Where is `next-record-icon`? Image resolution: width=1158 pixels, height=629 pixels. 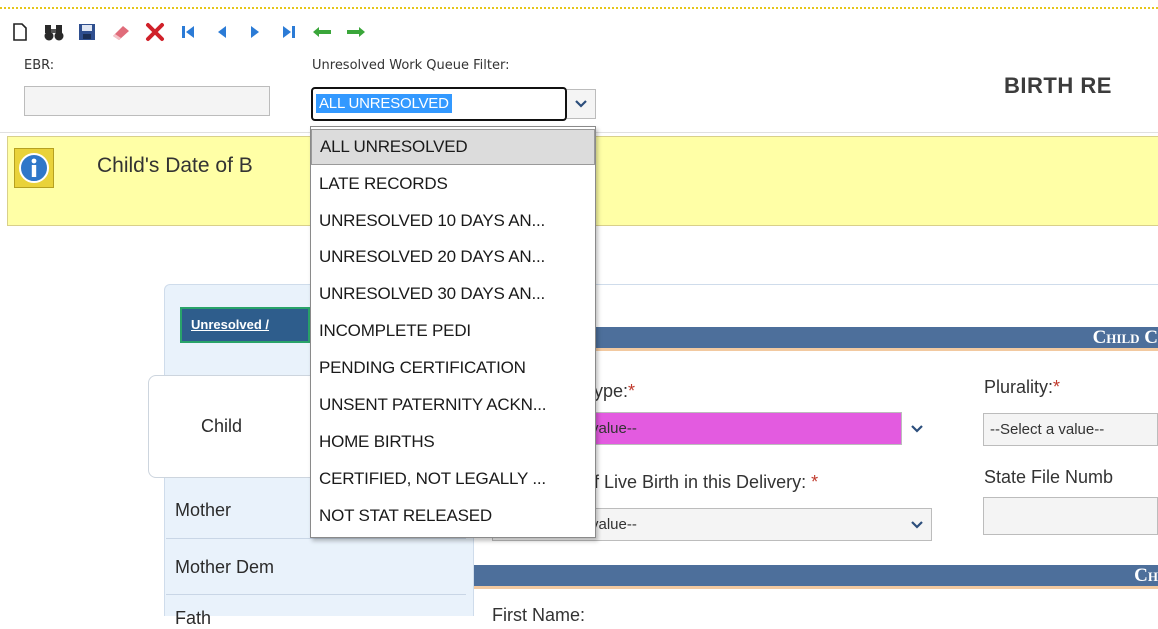
next-record-icon is located at coordinates (255, 32).